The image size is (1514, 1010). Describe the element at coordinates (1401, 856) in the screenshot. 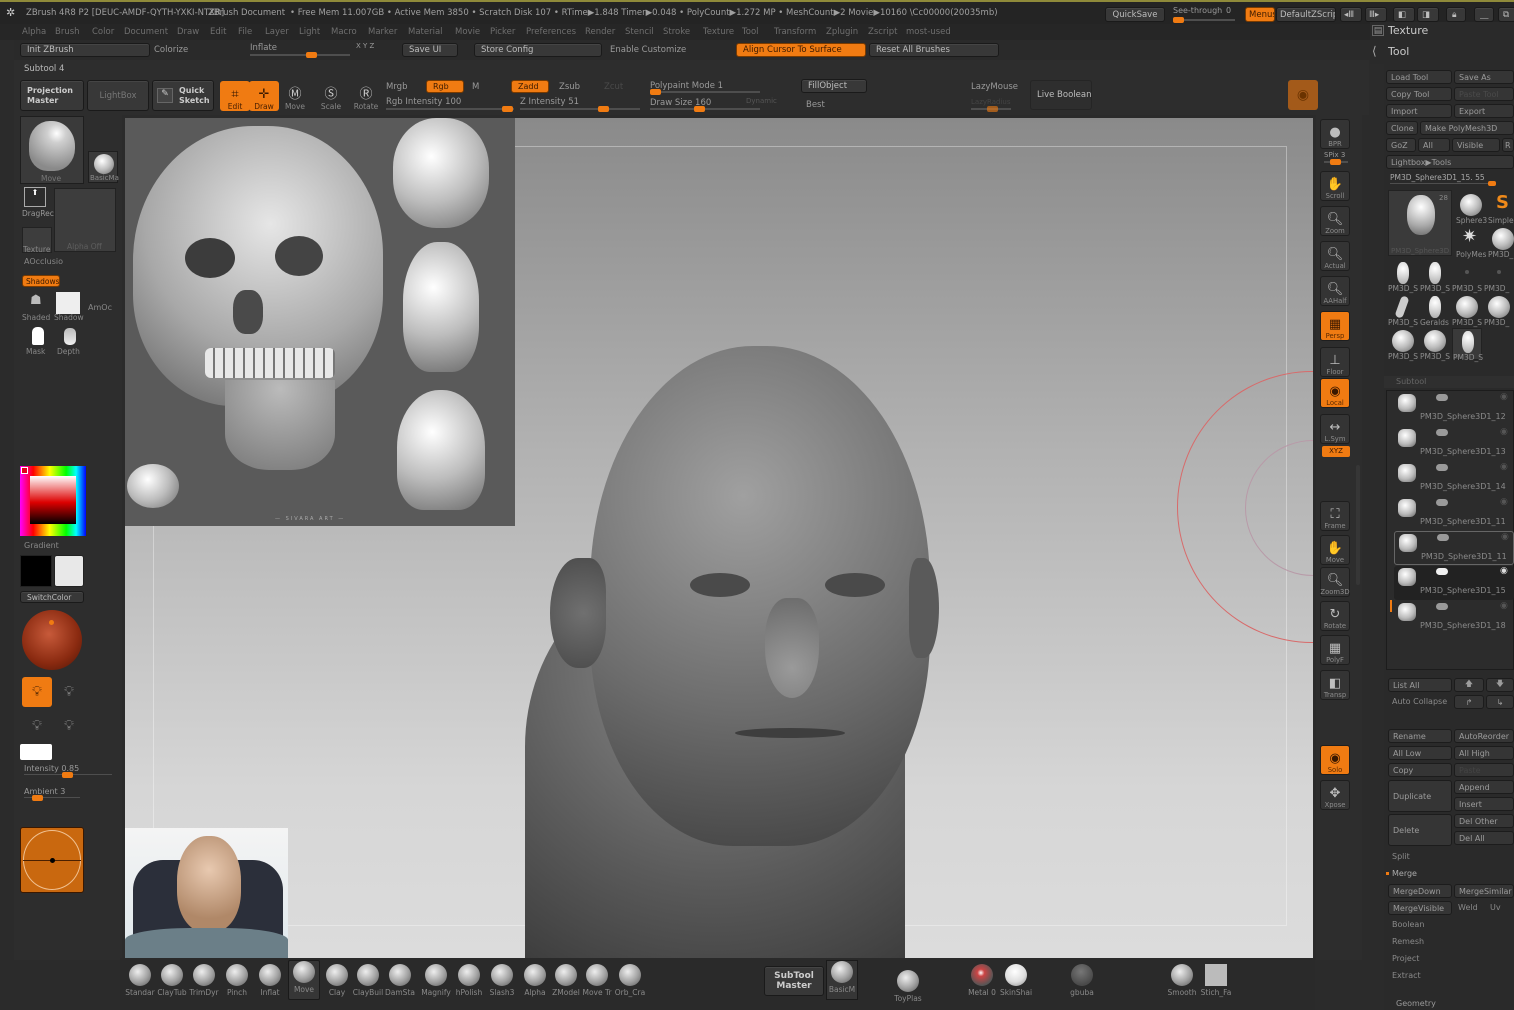

I see `split-section: Split` at that location.